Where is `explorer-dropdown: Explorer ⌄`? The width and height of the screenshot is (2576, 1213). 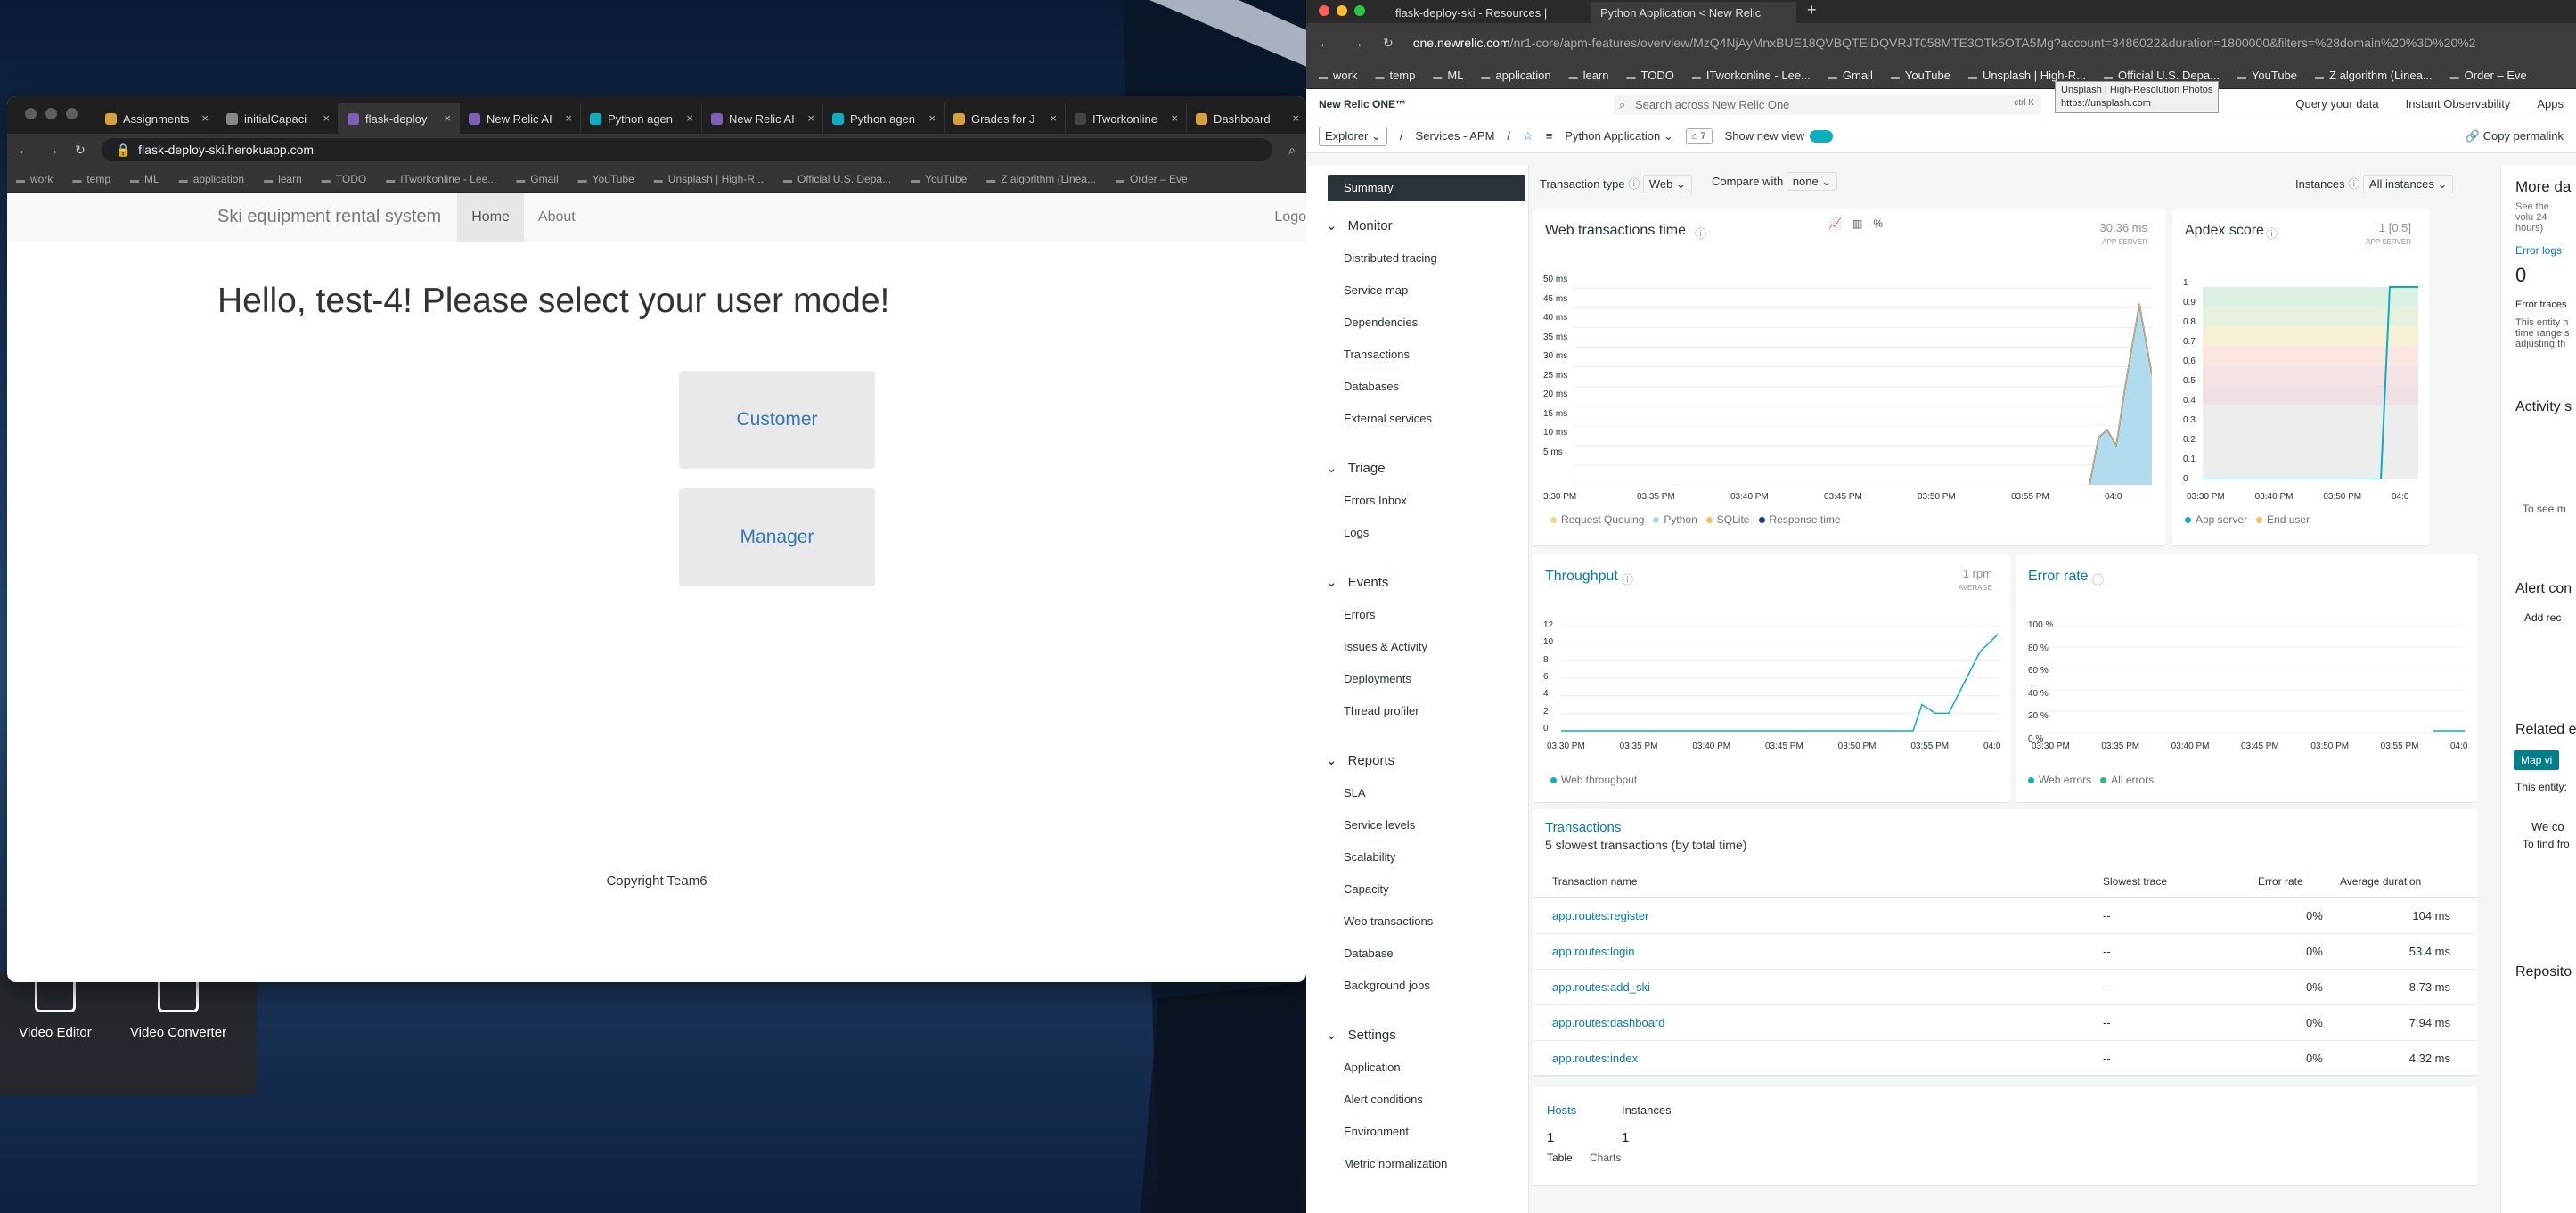
explorer-dropdown: Explorer ⌄ is located at coordinates (1353, 136).